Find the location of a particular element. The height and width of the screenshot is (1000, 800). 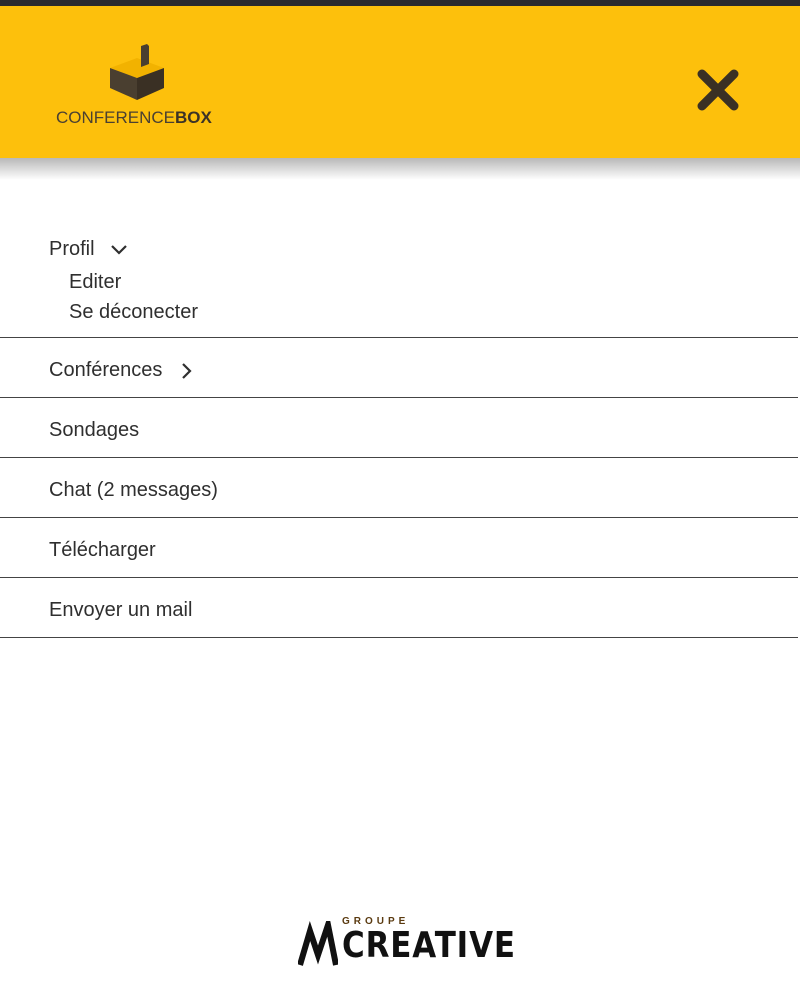

menu-item-label: Profil is located at coordinates (72, 249).